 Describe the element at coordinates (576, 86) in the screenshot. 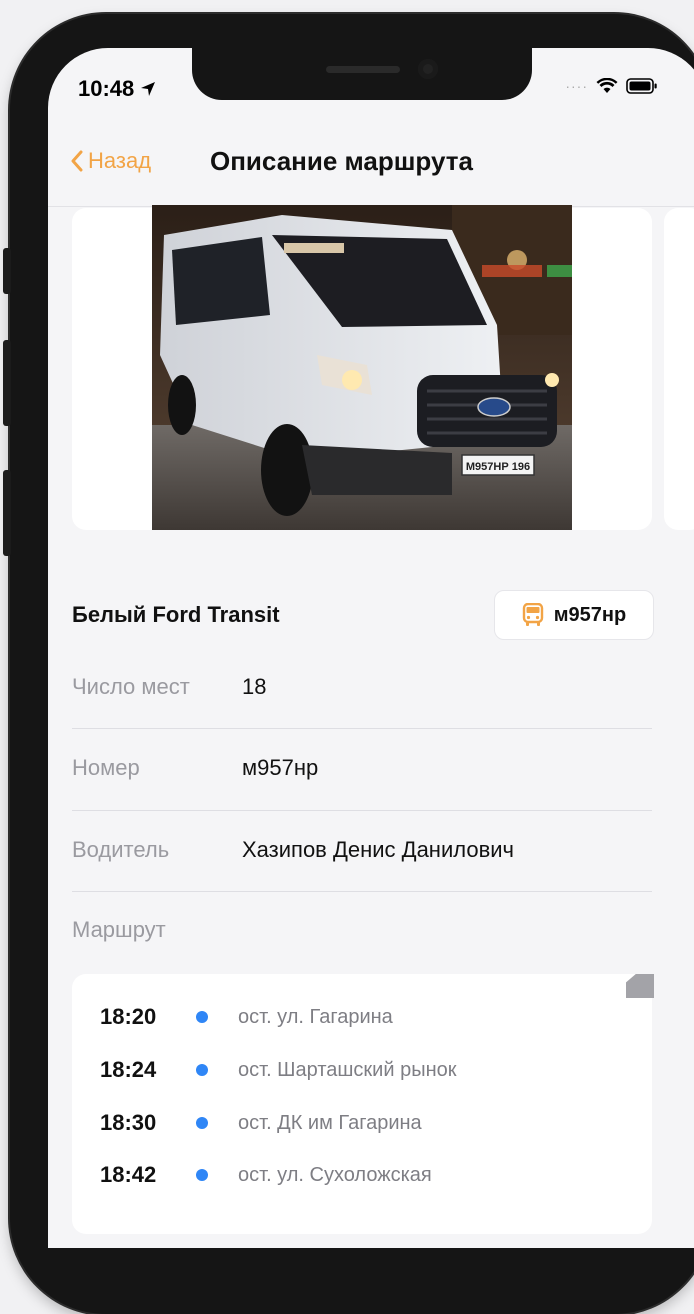

I see `signal-icon: ····` at that location.